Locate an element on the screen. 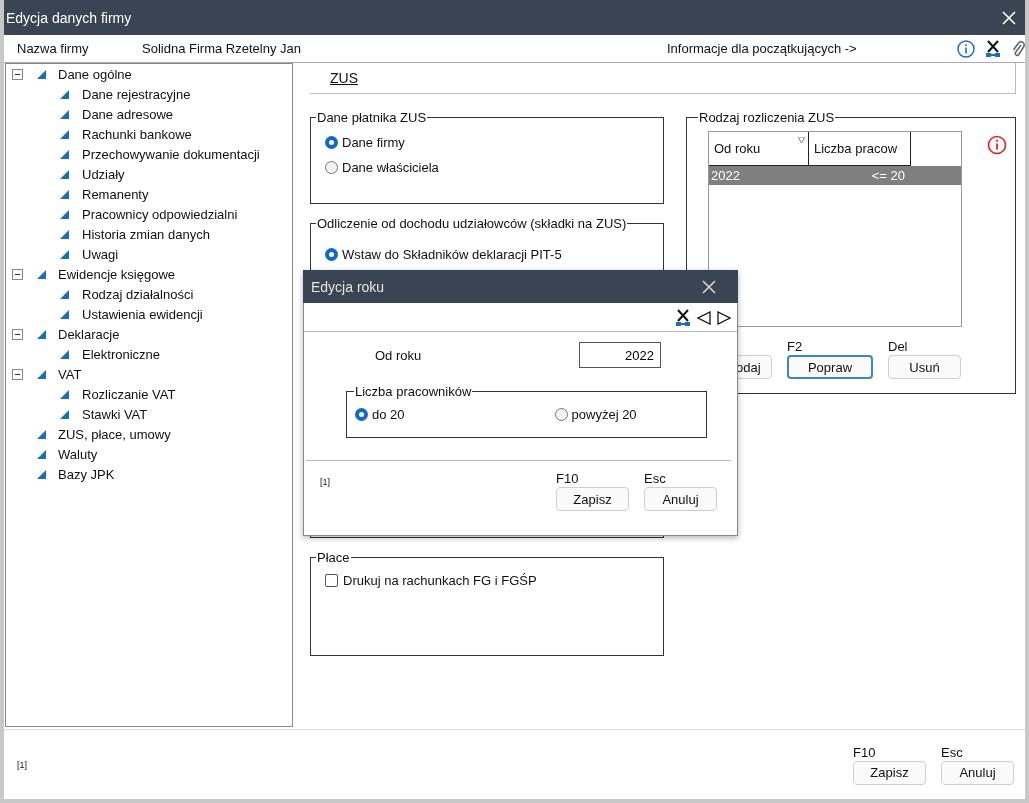 The height and width of the screenshot is (803, 1029). tree-item: Deklaracje is located at coordinates (89, 334).